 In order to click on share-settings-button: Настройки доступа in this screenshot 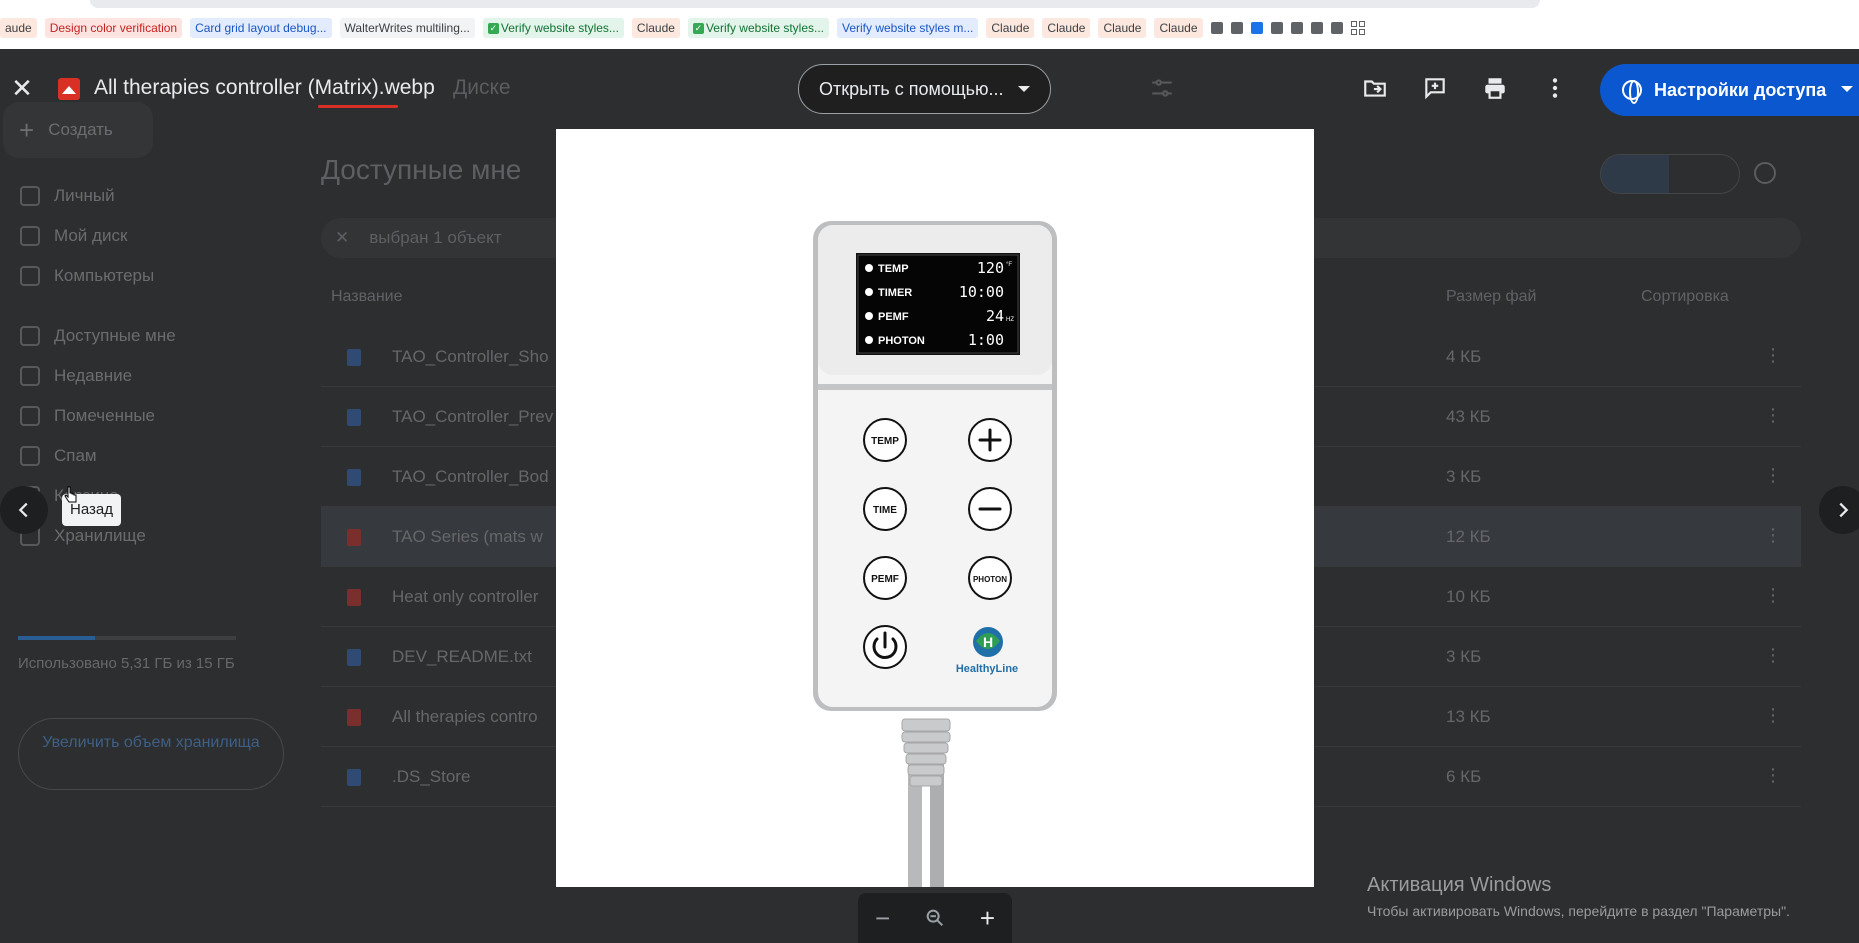, I will do `click(1729, 90)`.